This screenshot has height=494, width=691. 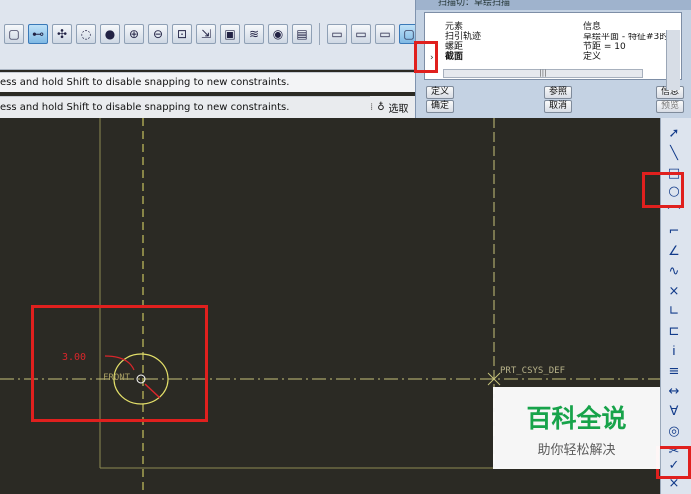 What do you see at coordinates (38, 34) in the screenshot?
I see `sketch-mode-icon: ⊷` at bounding box center [38, 34].